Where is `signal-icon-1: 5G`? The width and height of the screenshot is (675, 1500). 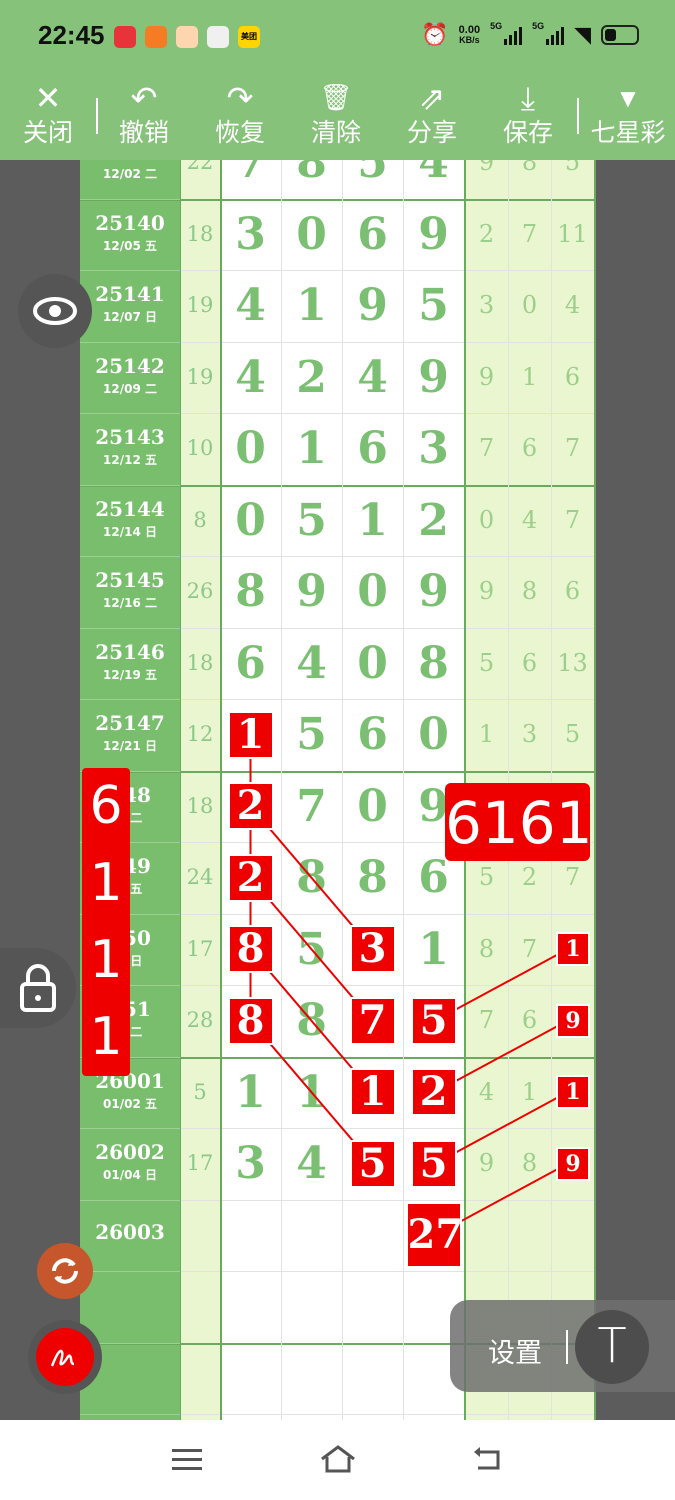 signal-icon-1: 5G is located at coordinates (506, 33).